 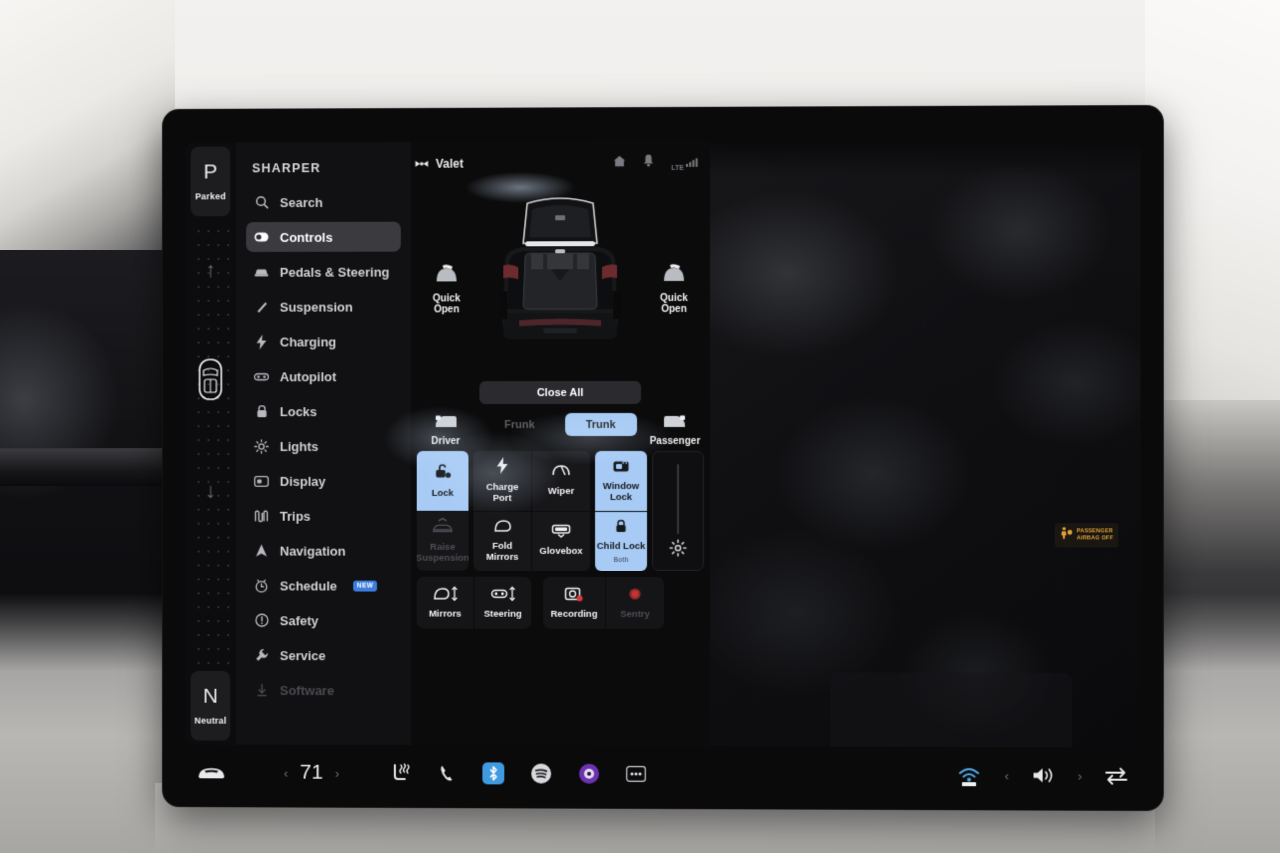 I want to click on vehicle-rear-view: Quick Open Quick Open, so click(x=560, y=281).